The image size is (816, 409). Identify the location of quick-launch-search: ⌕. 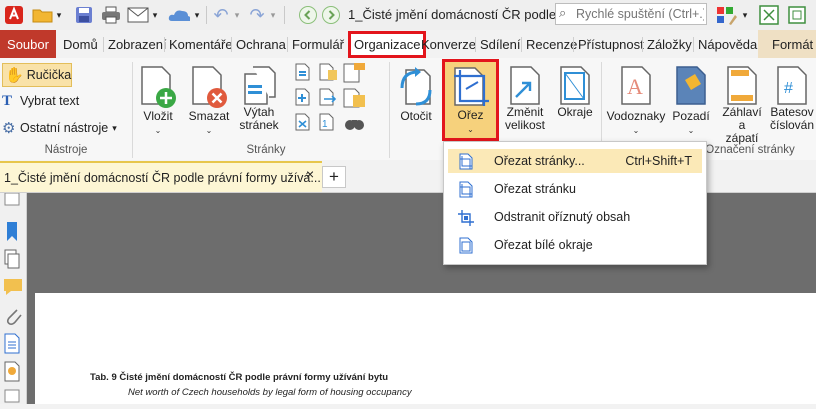
(631, 14).